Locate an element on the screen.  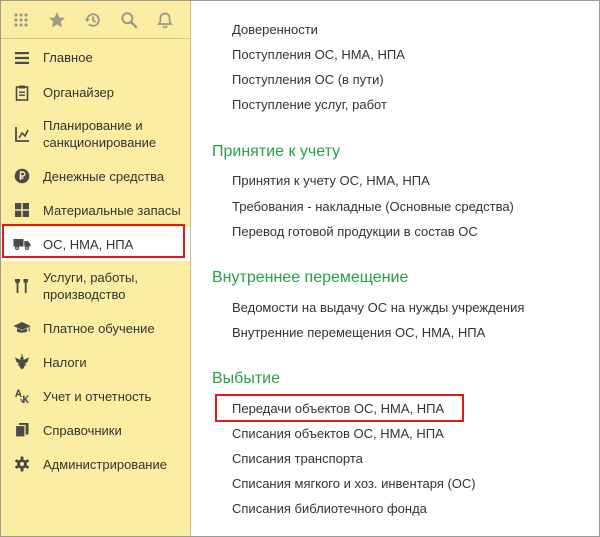
graduation-cap-icon is located at coordinates (22, 328).